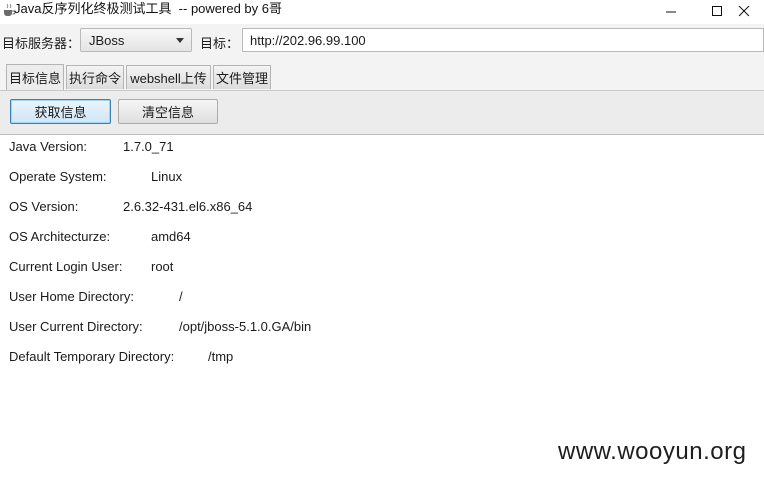  What do you see at coordinates (41, 43) in the screenshot?
I see `server-label: 目标服务器：` at bounding box center [41, 43].